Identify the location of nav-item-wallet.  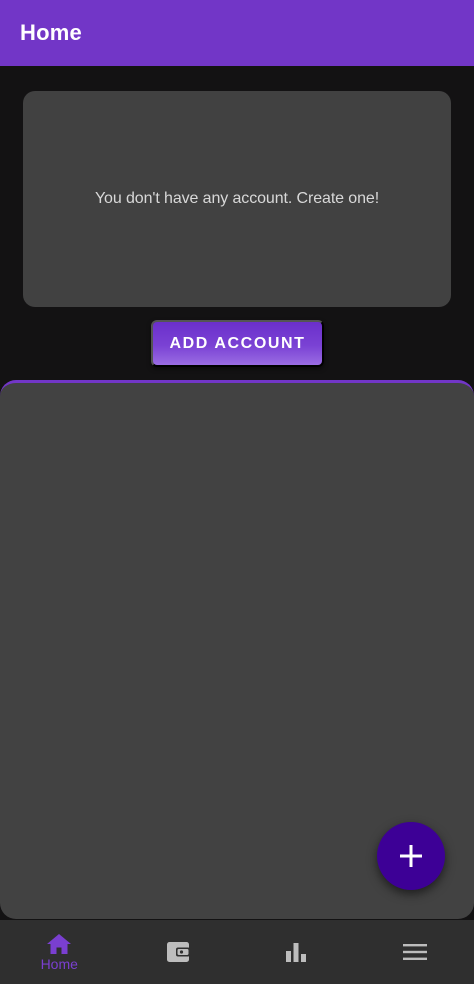
(178, 952).